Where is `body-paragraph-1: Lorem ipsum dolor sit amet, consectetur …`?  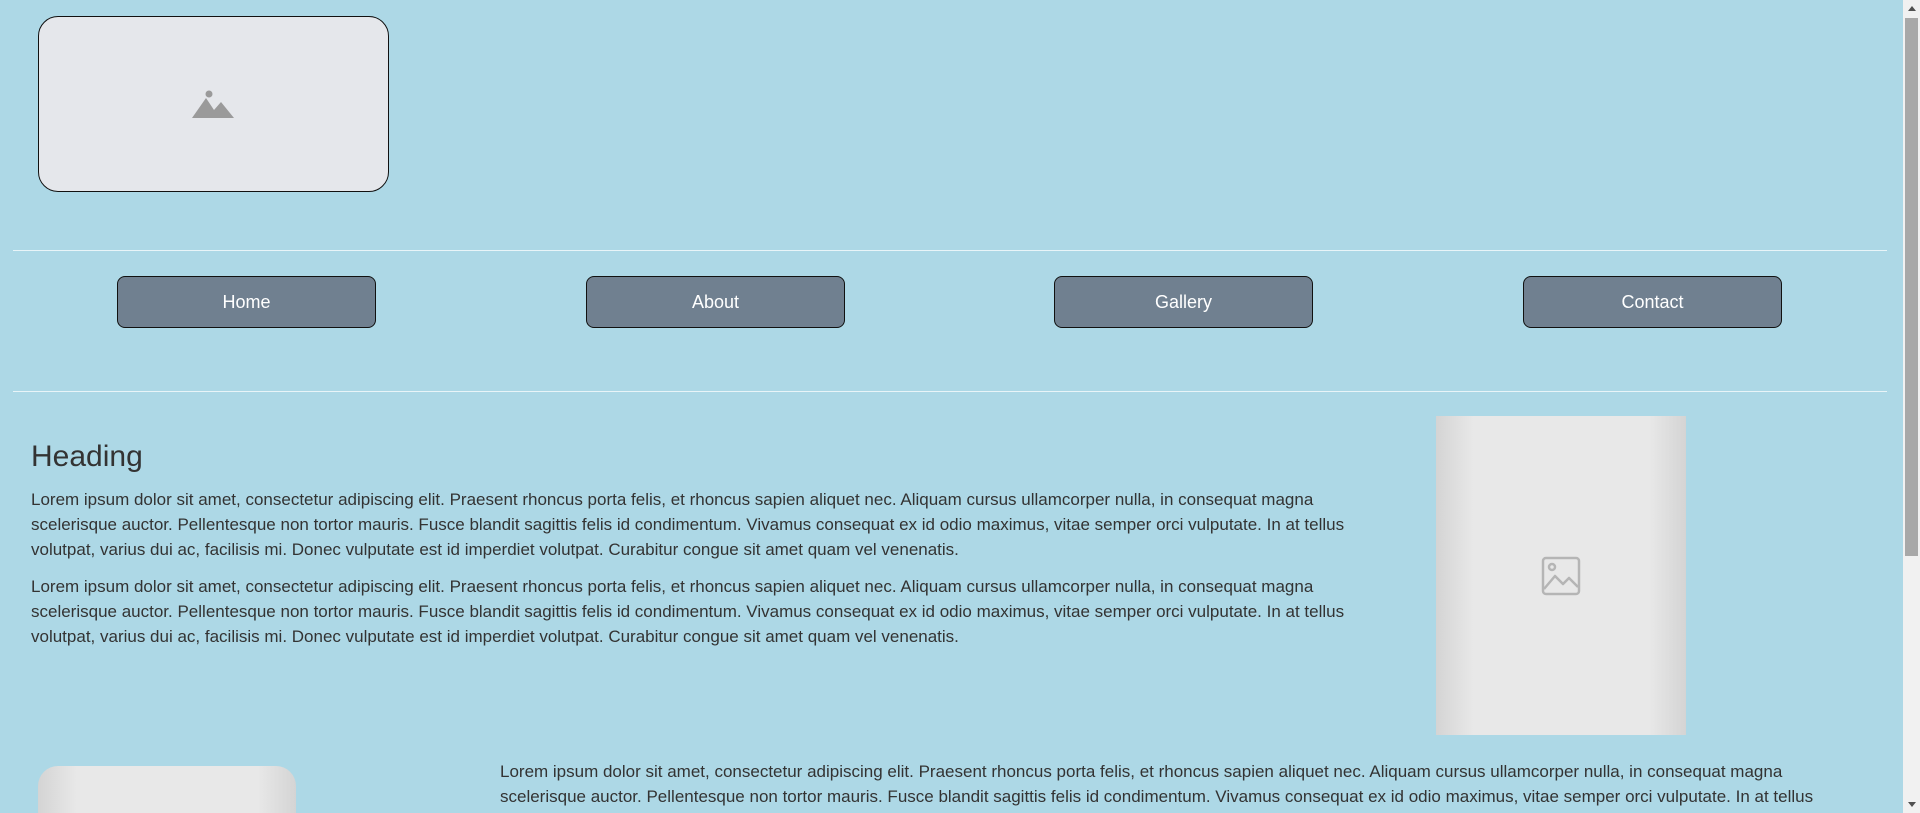
body-paragraph-1: Lorem ipsum dolor sit amet, consectetur … is located at coordinates (688, 524).